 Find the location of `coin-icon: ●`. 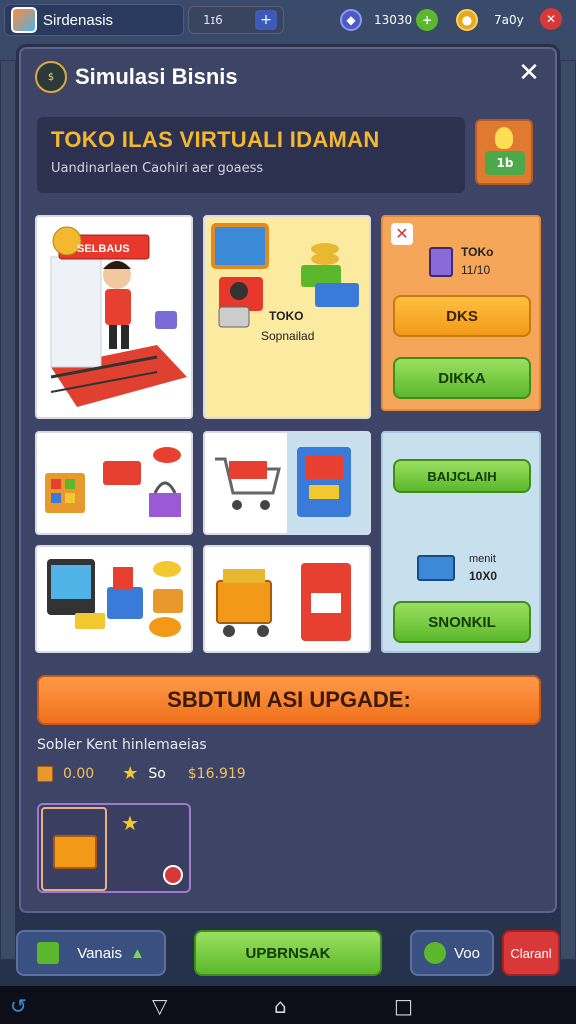

coin-icon: ● is located at coordinates (467, 20).